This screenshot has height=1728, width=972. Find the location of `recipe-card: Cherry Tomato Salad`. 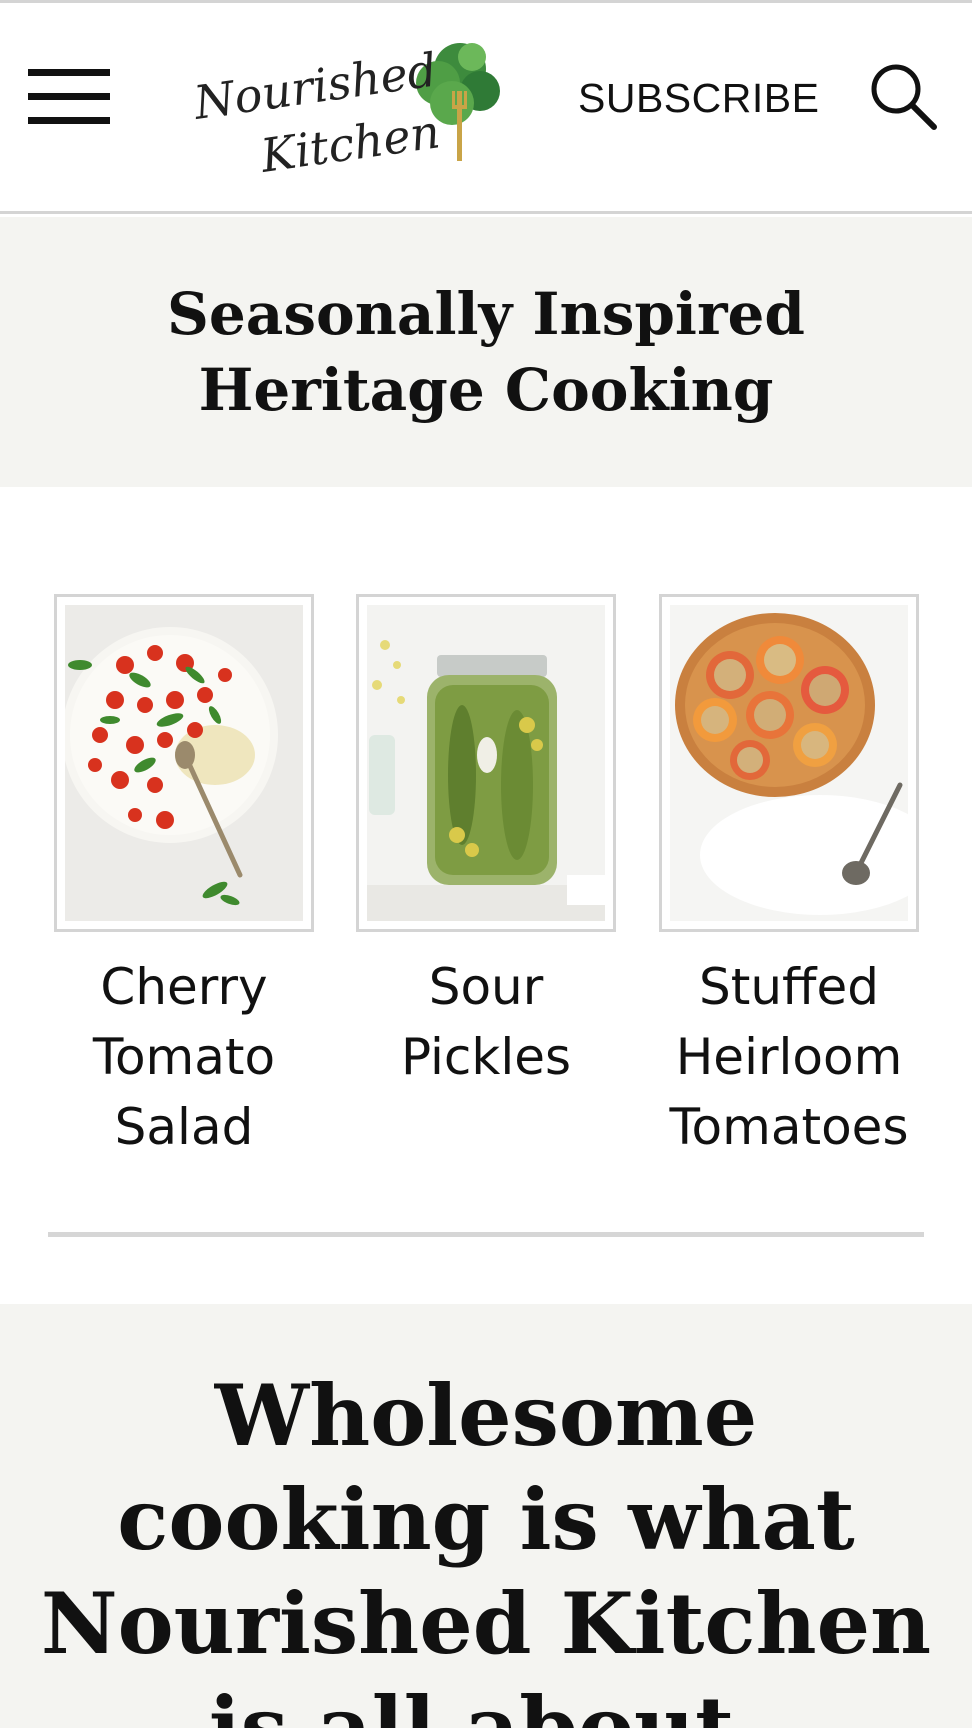

recipe-card: Cherry Tomato Salad is located at coordinates (184, 878).